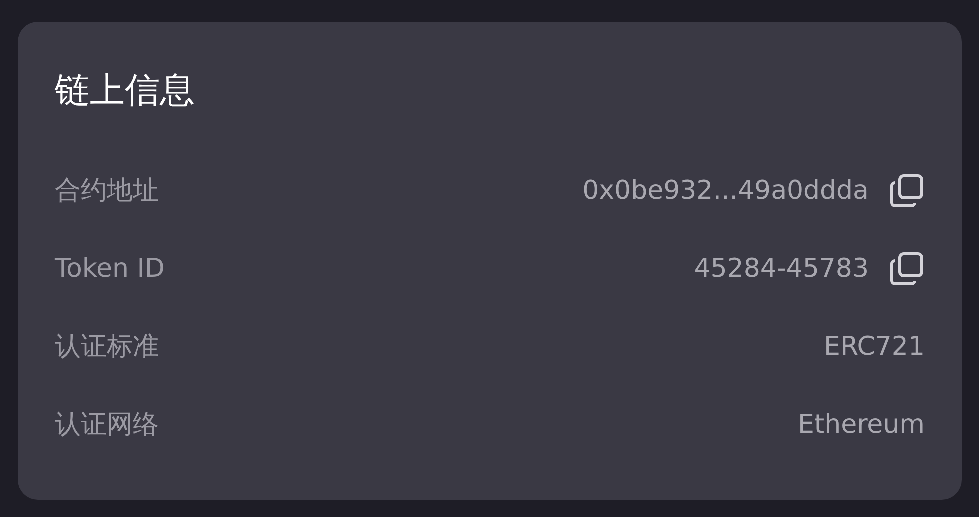  Describe the element at coordinates (125, 91) in the screenshot. I see `card-title: 链上信息` at that location.